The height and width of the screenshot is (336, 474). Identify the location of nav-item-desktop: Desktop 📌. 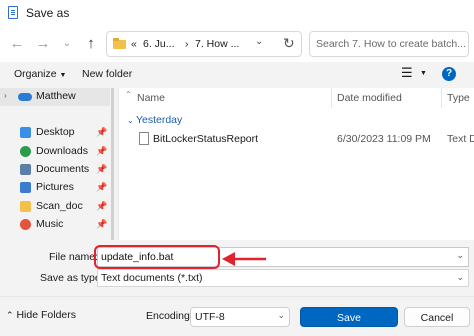
(55, 133).